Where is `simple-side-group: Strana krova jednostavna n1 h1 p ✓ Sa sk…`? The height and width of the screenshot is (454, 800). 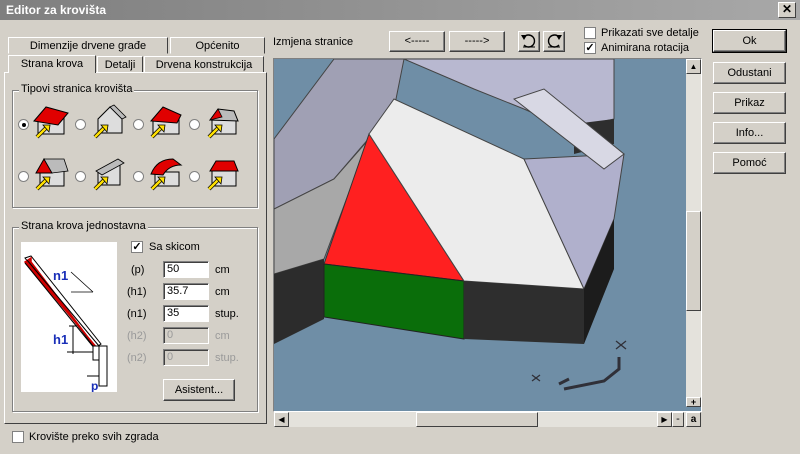 simple-side-group: Strana krova jednostavna n1 h1 p ✓ Sa sk… is located at coordinates (135, 316).